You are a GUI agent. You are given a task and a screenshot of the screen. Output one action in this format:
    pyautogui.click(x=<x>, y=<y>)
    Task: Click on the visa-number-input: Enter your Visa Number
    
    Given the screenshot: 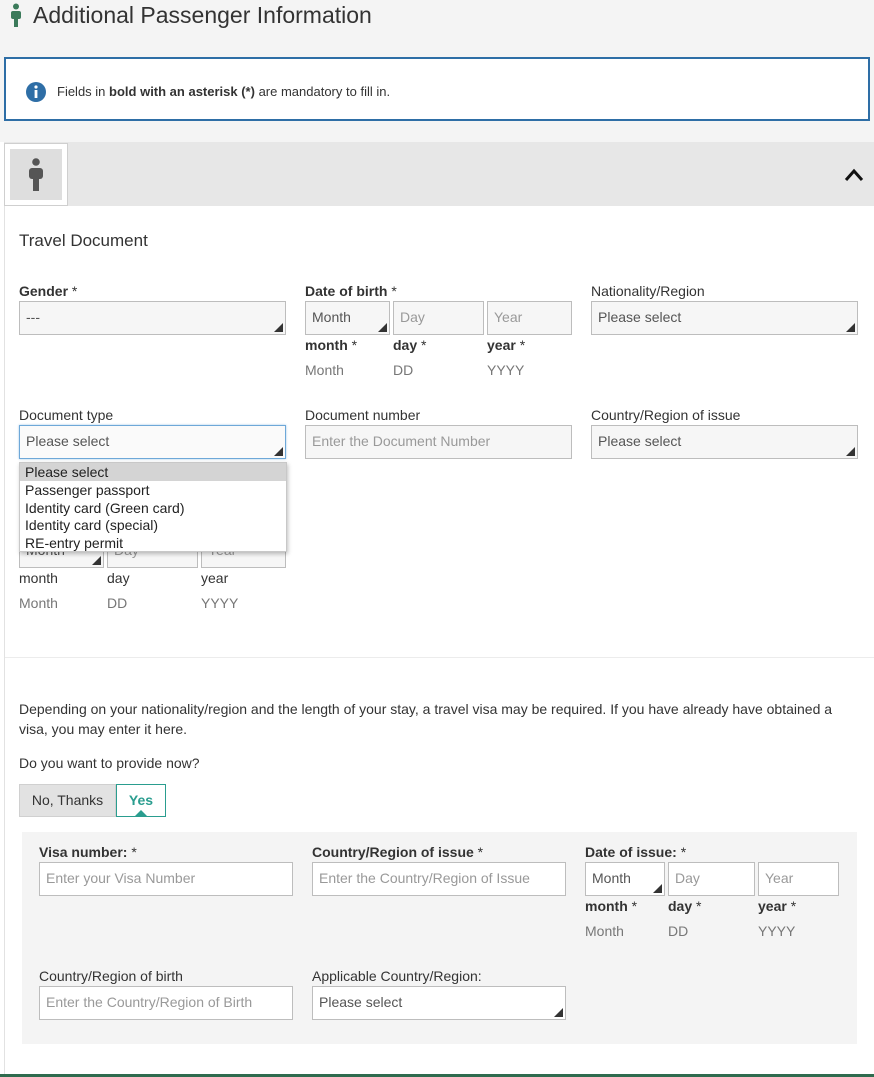 What is the action you would take?
    pyautogui.click(x=166, y=879)
    